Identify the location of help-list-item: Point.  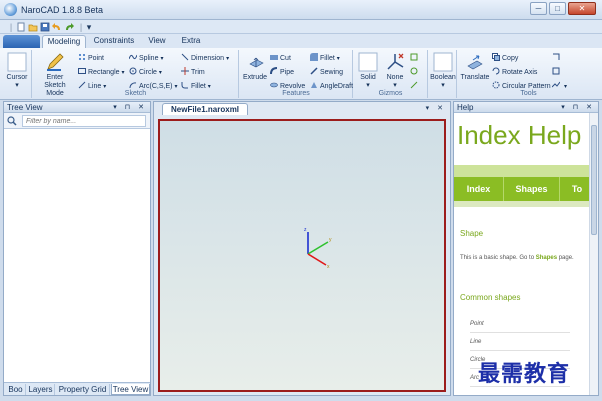
(520, 327).